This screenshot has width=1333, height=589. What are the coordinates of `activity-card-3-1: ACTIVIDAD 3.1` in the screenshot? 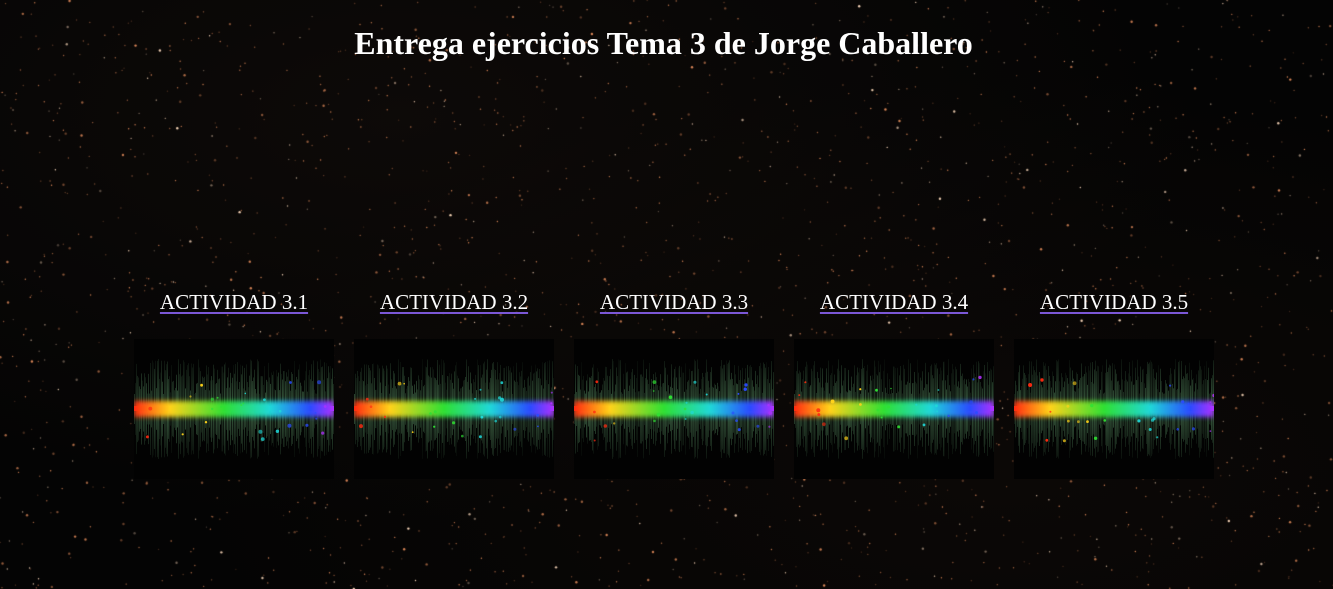 It's located at (234, 383).